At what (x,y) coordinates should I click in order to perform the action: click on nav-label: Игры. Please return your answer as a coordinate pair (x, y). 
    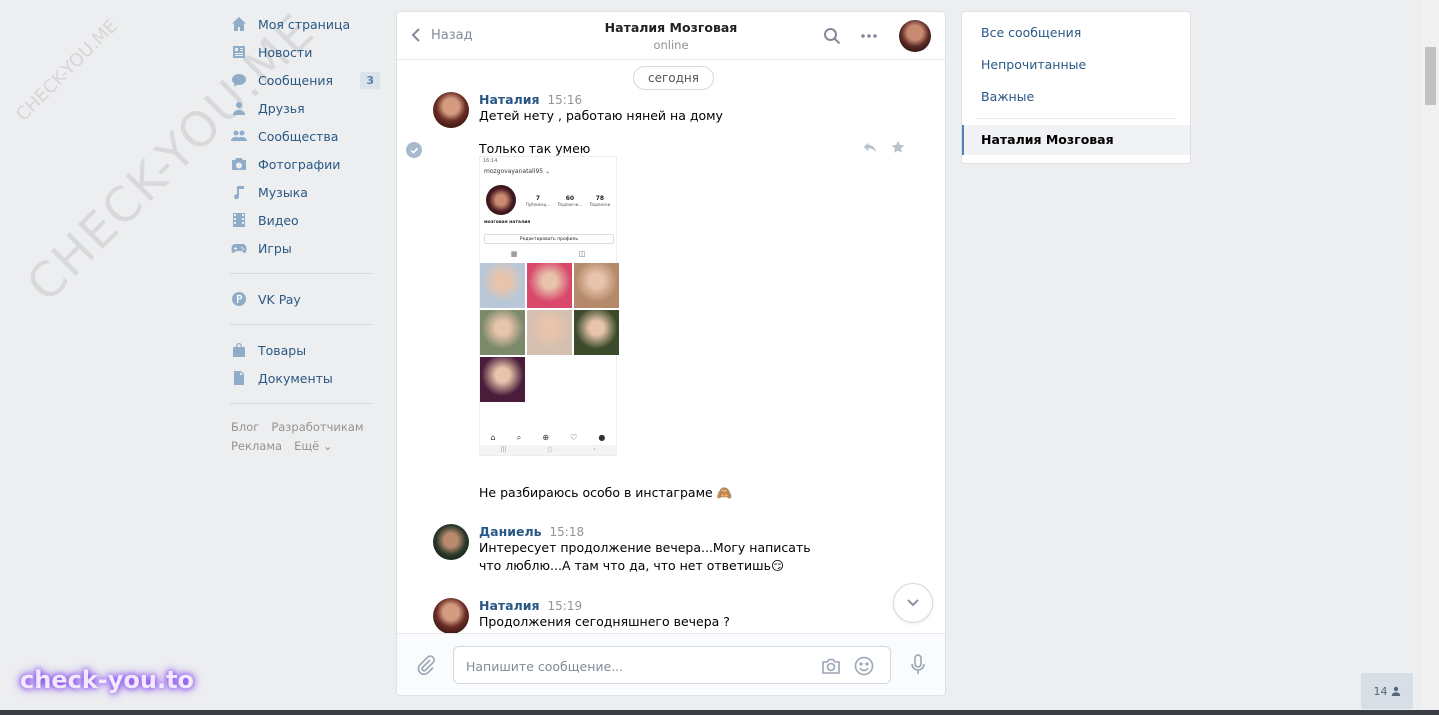
    Looking at the image, I should click on (275, 248).